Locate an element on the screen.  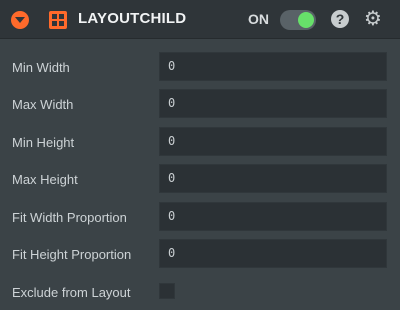
min-height-input: 0 is located at coordinates (273, 141).